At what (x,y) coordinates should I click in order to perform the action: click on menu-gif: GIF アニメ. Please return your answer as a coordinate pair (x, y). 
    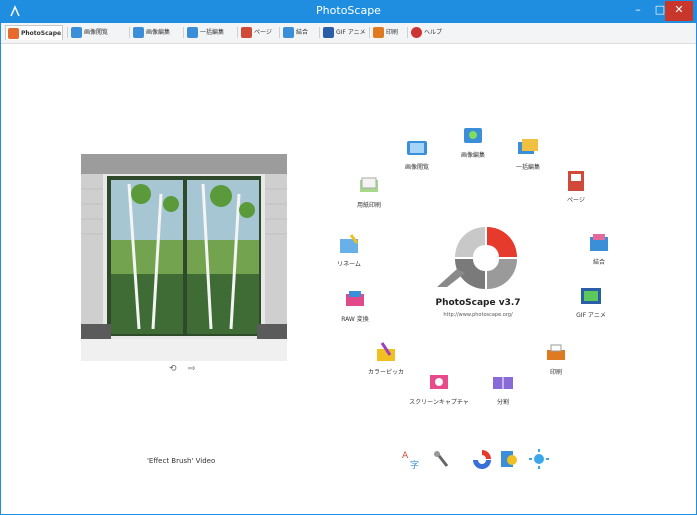
    Looking at the image, I should click on (591, 306).